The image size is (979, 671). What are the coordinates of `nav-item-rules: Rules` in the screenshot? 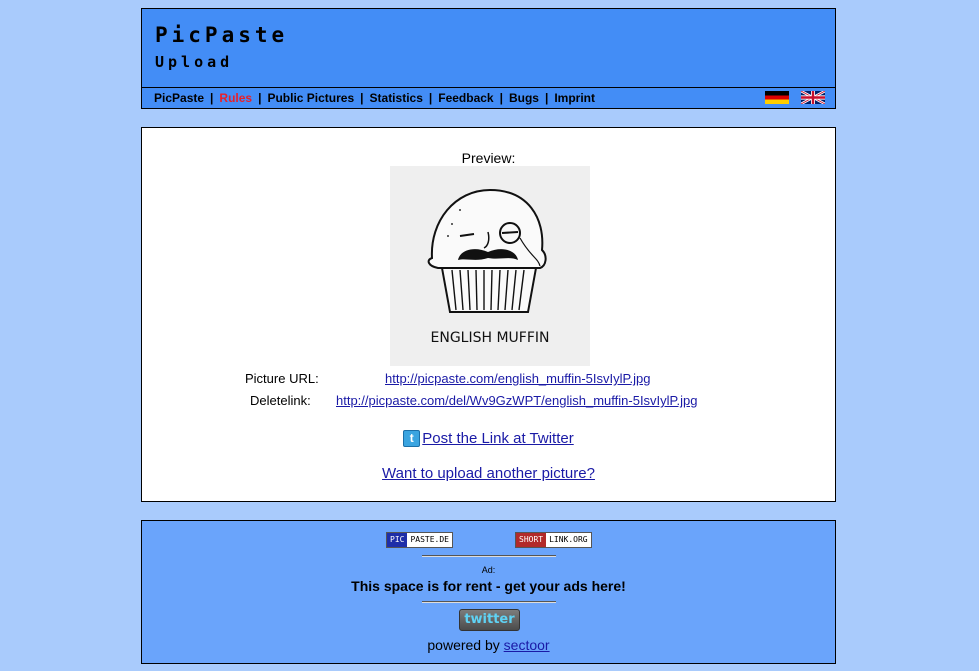 It's located at (235, 98).